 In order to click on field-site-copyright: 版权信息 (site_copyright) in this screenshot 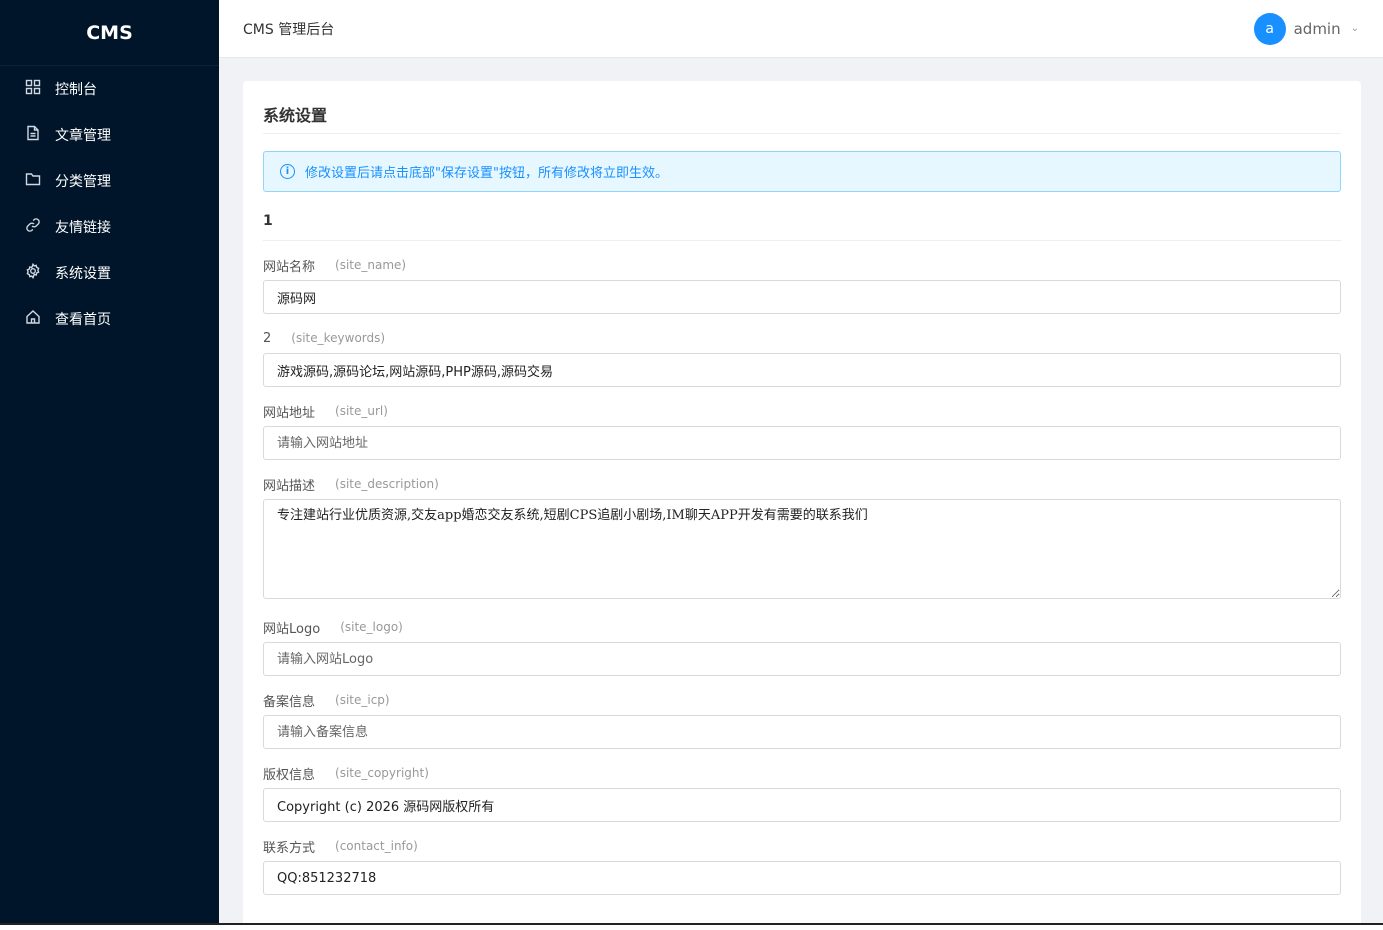, I will do `click(802, 792)`.